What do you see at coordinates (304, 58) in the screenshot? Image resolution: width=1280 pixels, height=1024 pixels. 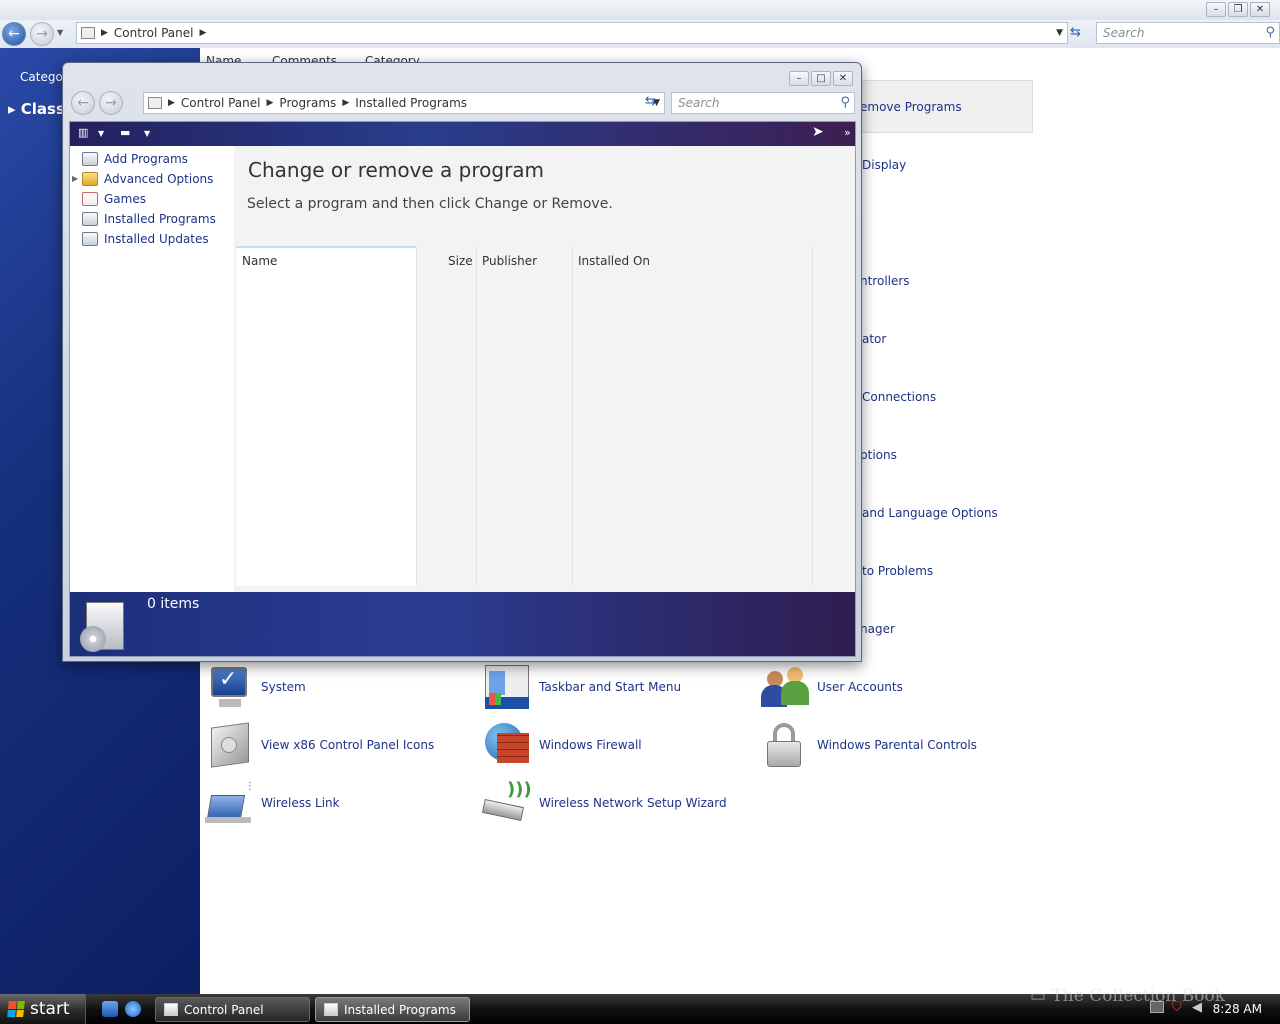 I see `column-comments: Comments` at bounding box center [304, 58].